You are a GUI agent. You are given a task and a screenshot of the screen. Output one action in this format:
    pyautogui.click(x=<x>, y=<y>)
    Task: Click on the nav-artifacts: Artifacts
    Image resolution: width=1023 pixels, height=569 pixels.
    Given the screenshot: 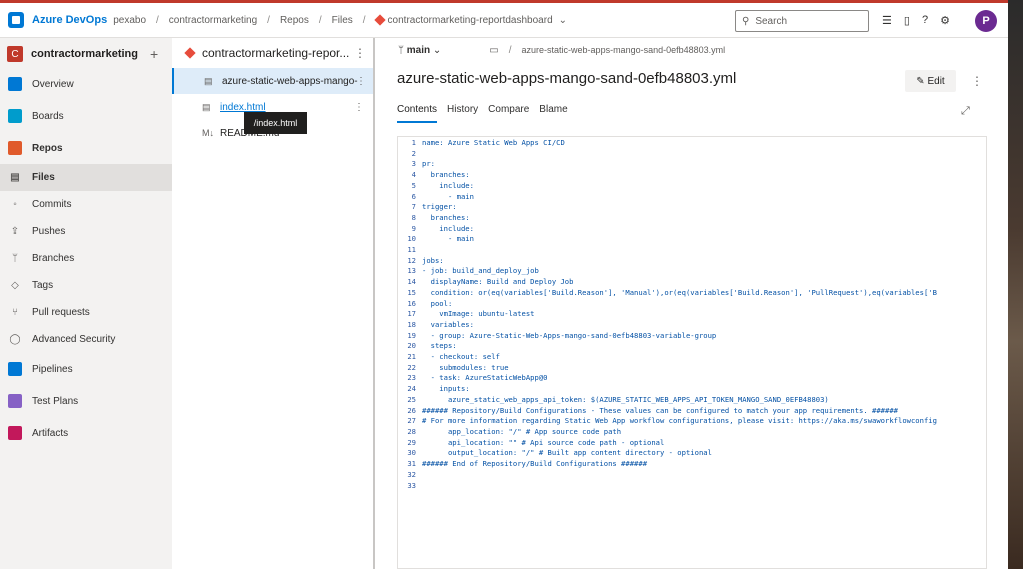 What is the action you would take?
    pyautogui.click(x=86, y=433)
    